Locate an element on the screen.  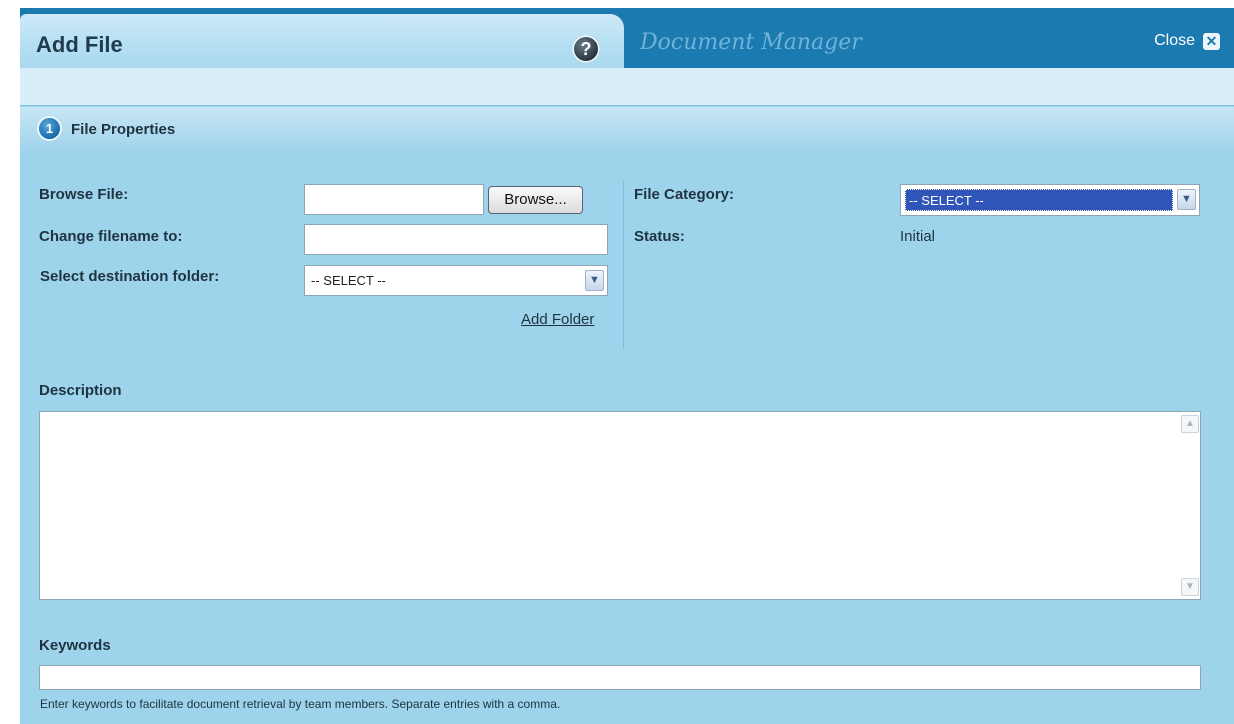
file-category-value: -- SELECT -- is located at coordinates (1039, 200).